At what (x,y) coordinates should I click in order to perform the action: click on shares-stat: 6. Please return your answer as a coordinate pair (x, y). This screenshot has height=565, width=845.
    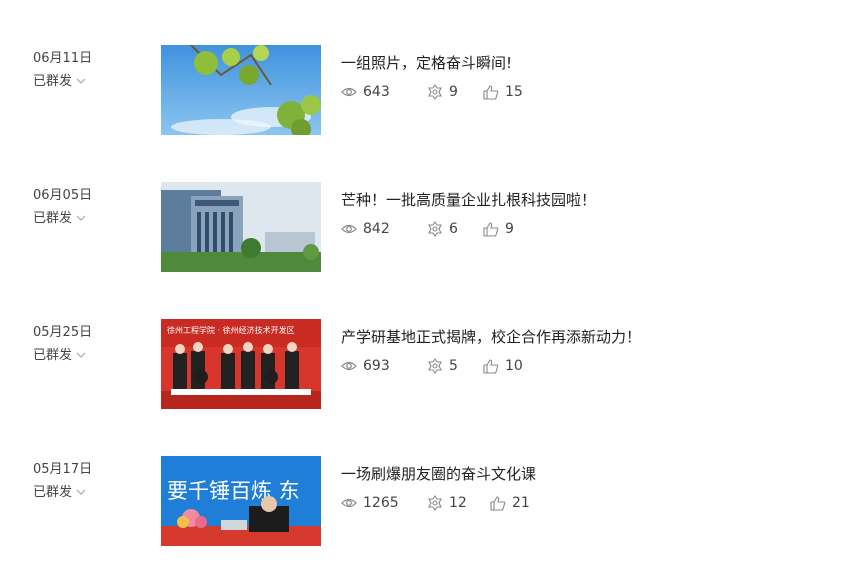
    Looking at the image, I should click on (455, 229).